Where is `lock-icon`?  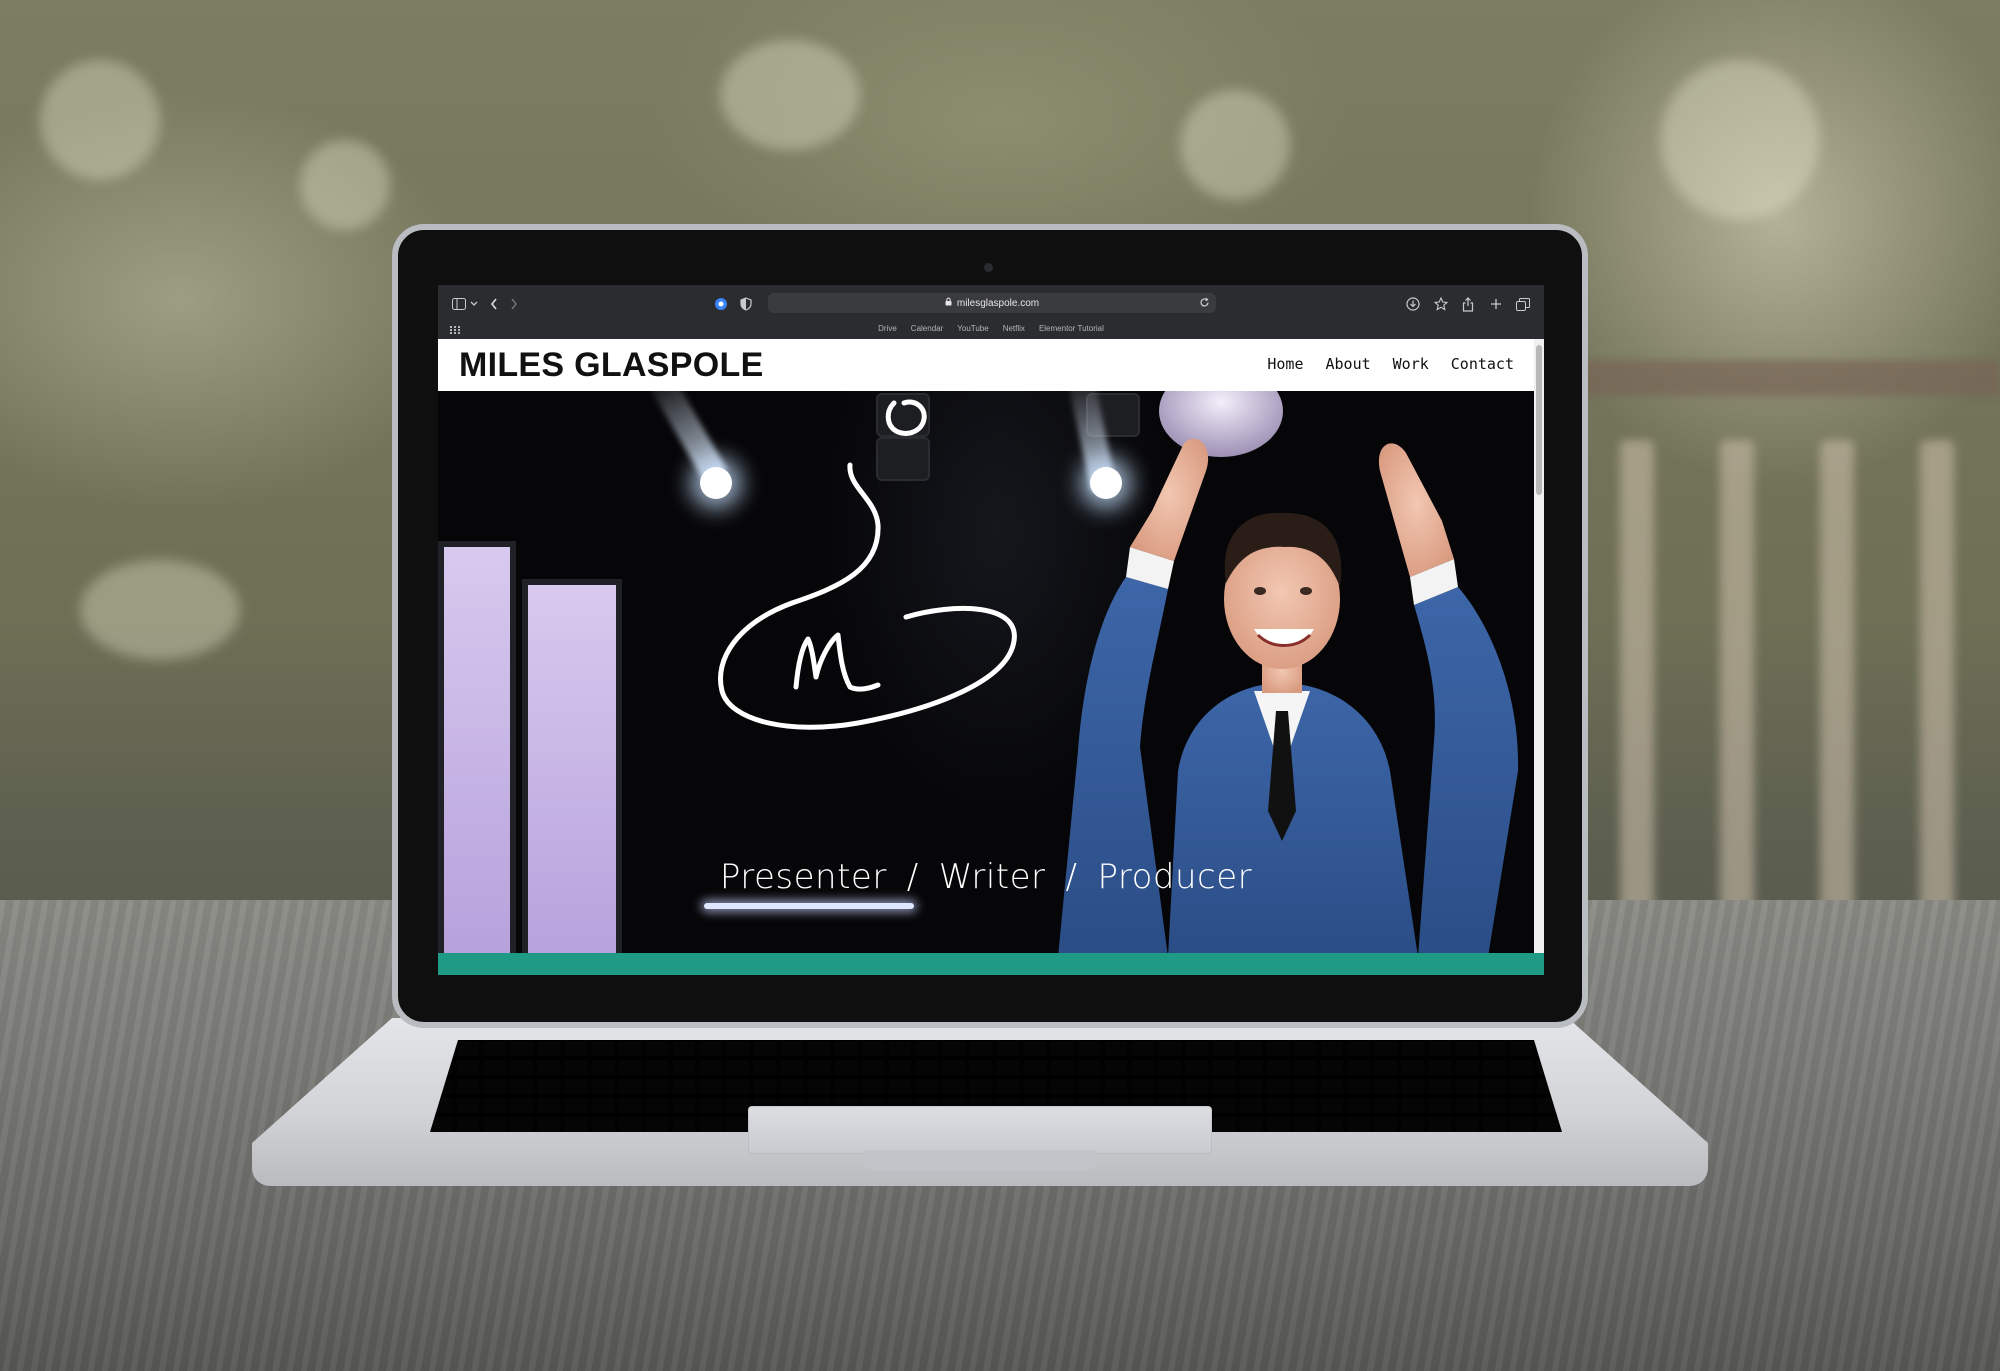
lock-icon is located at coordinates (948, 303).